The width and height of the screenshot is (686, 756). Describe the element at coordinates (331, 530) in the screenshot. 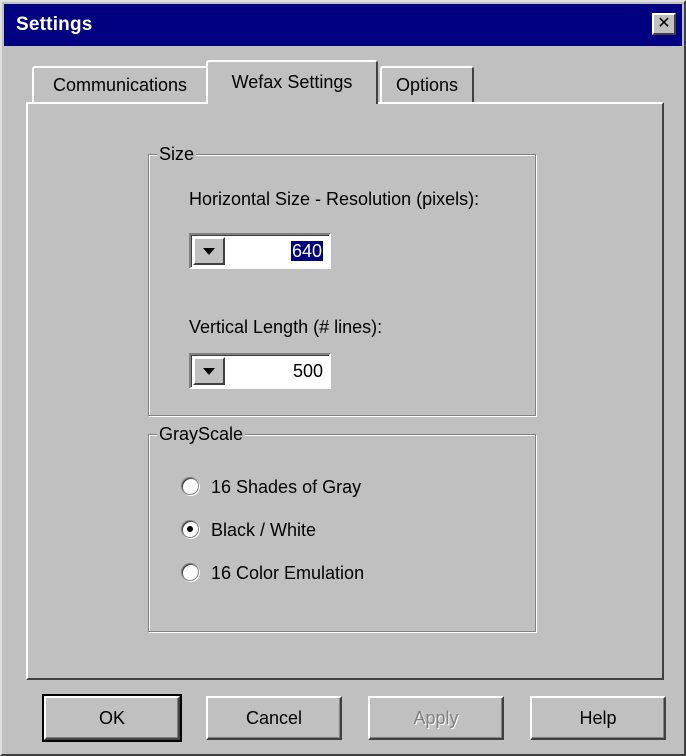

I see `radio-black-white: Black / White` at that location.